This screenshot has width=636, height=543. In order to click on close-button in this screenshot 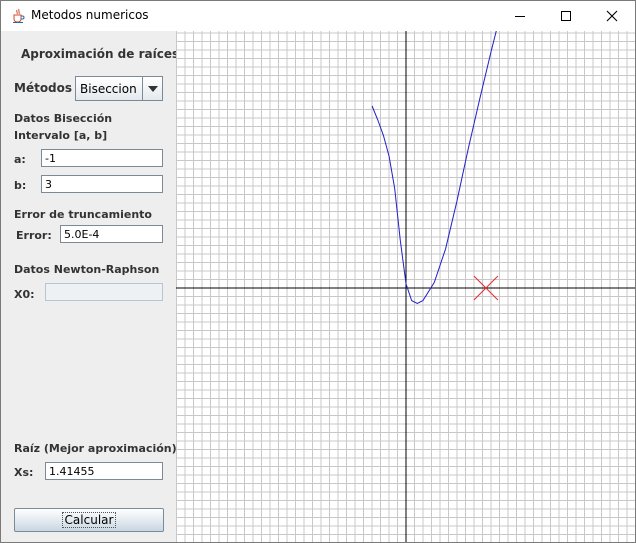, I will do `click(612, 16)`.